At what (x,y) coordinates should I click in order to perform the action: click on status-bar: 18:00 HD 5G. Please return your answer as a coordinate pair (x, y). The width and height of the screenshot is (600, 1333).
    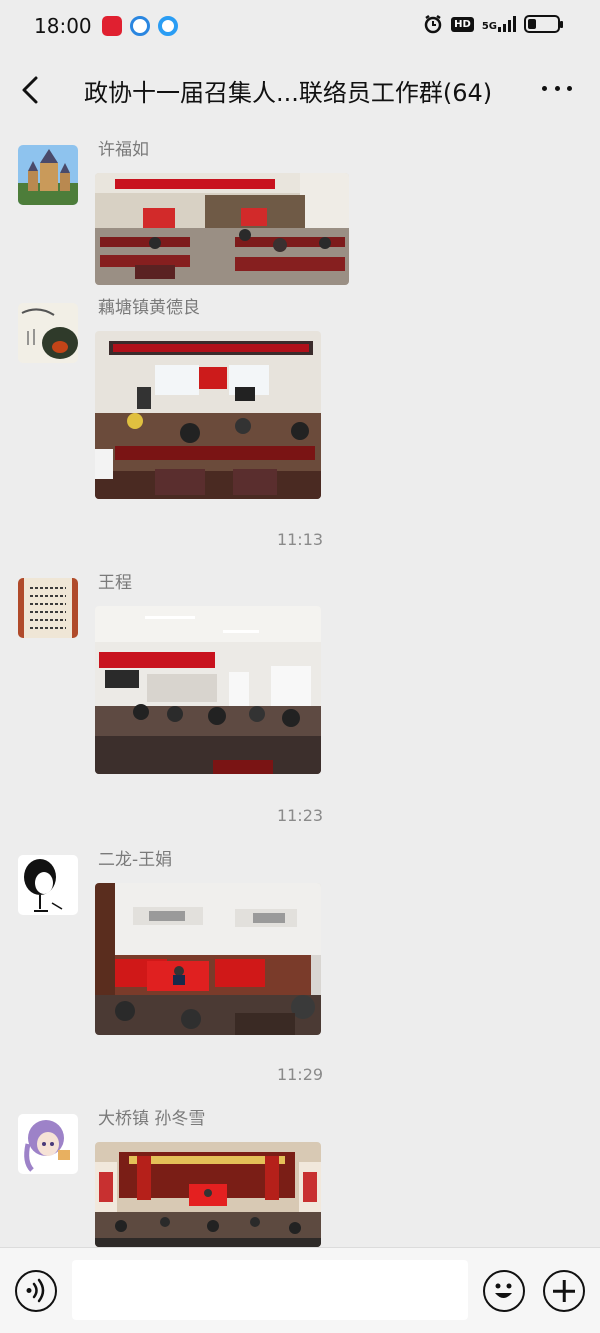
    Looking at the image, I should click on (300, 27).